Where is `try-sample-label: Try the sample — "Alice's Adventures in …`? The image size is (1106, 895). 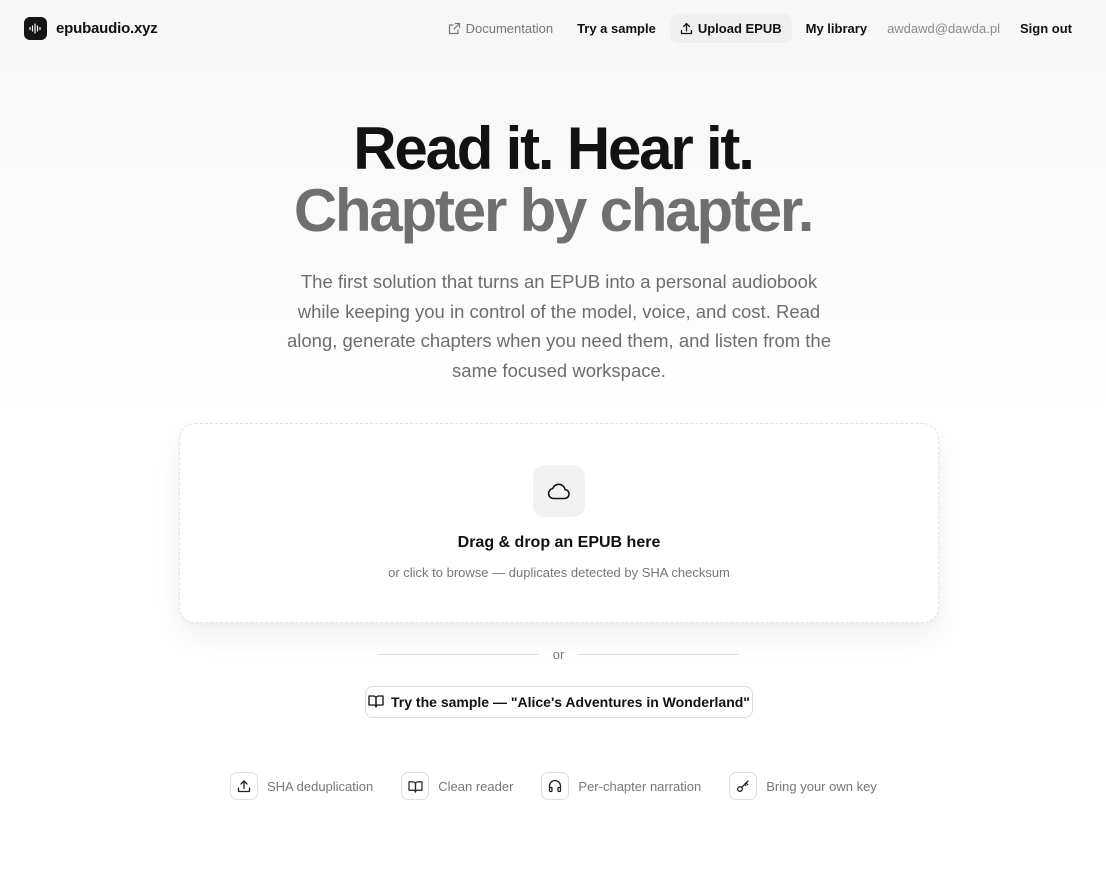
try-sample-label: Try the sample — "Alice's Adventures in … is located at coordinates (570, 702).